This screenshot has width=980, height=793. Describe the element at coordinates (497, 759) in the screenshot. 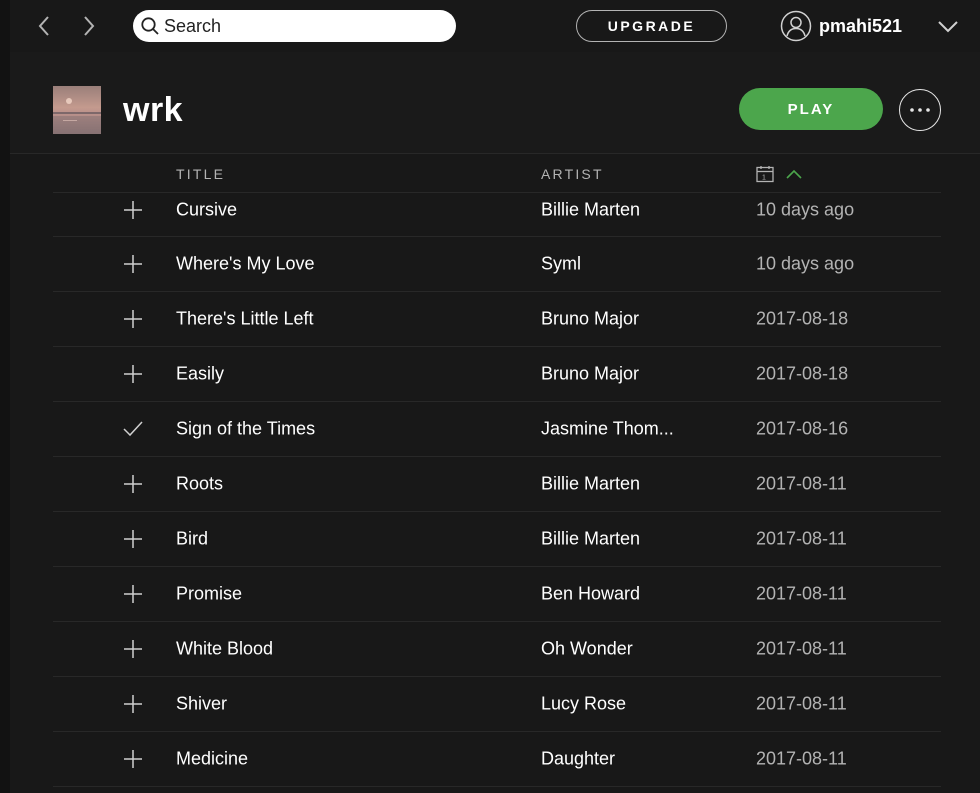

I see `track-row: Medicine Daughter 2017-08-11` at that location.